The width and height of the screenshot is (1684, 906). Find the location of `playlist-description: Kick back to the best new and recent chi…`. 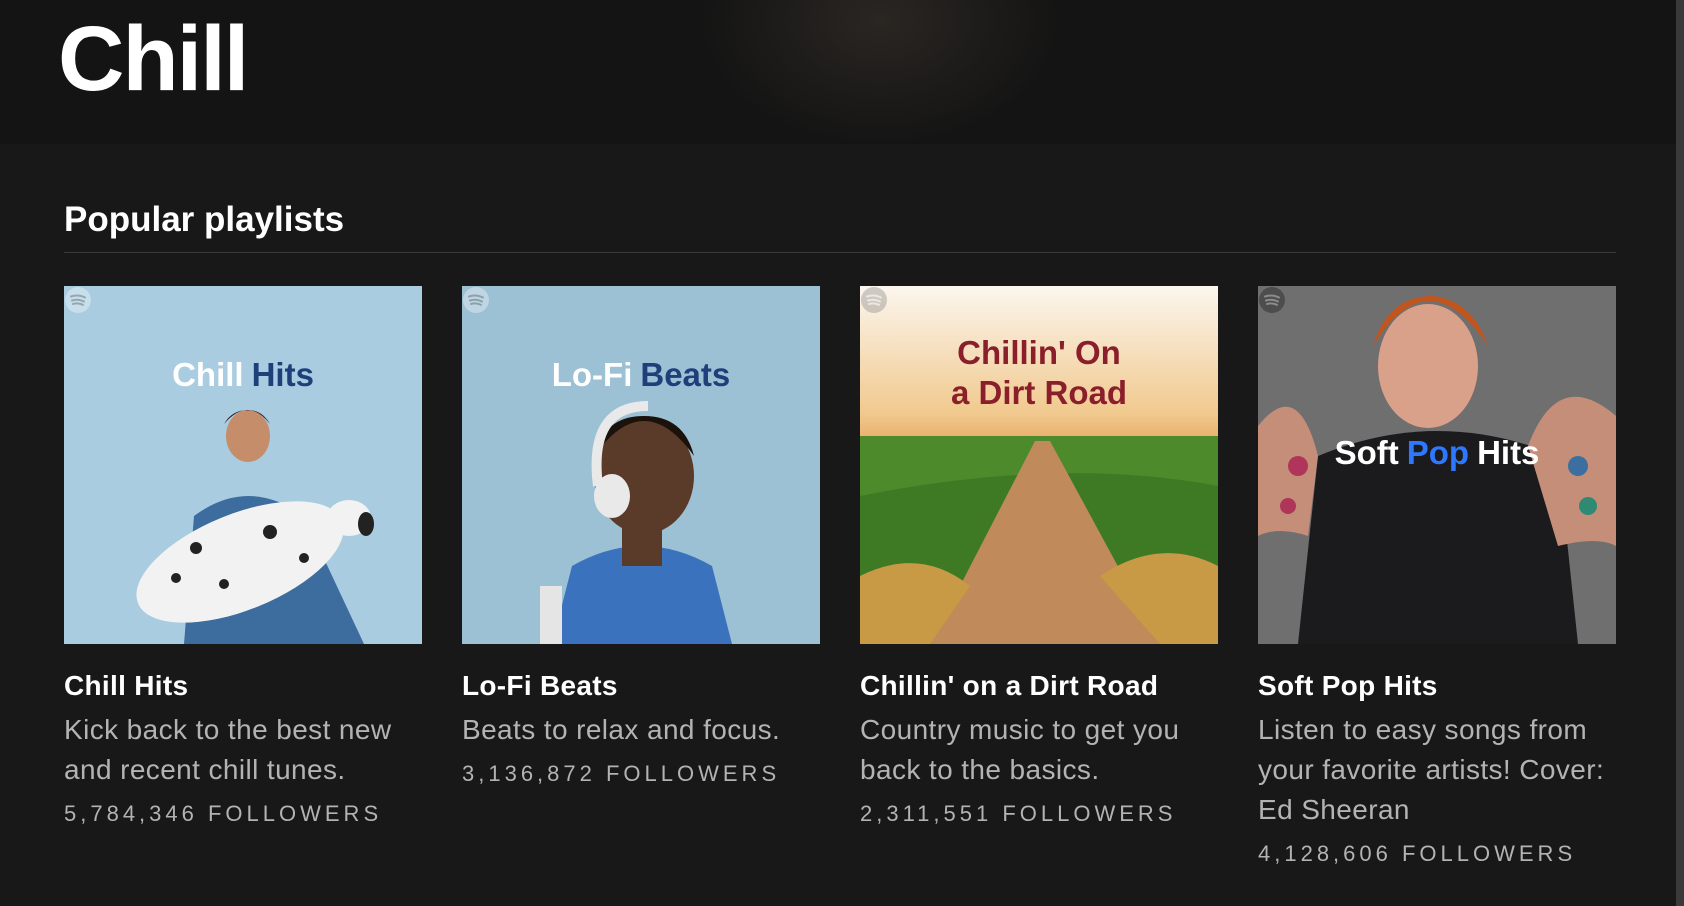

playlist-description: Kick back to the best new and recent chi… is located at coordinates (228, 749).